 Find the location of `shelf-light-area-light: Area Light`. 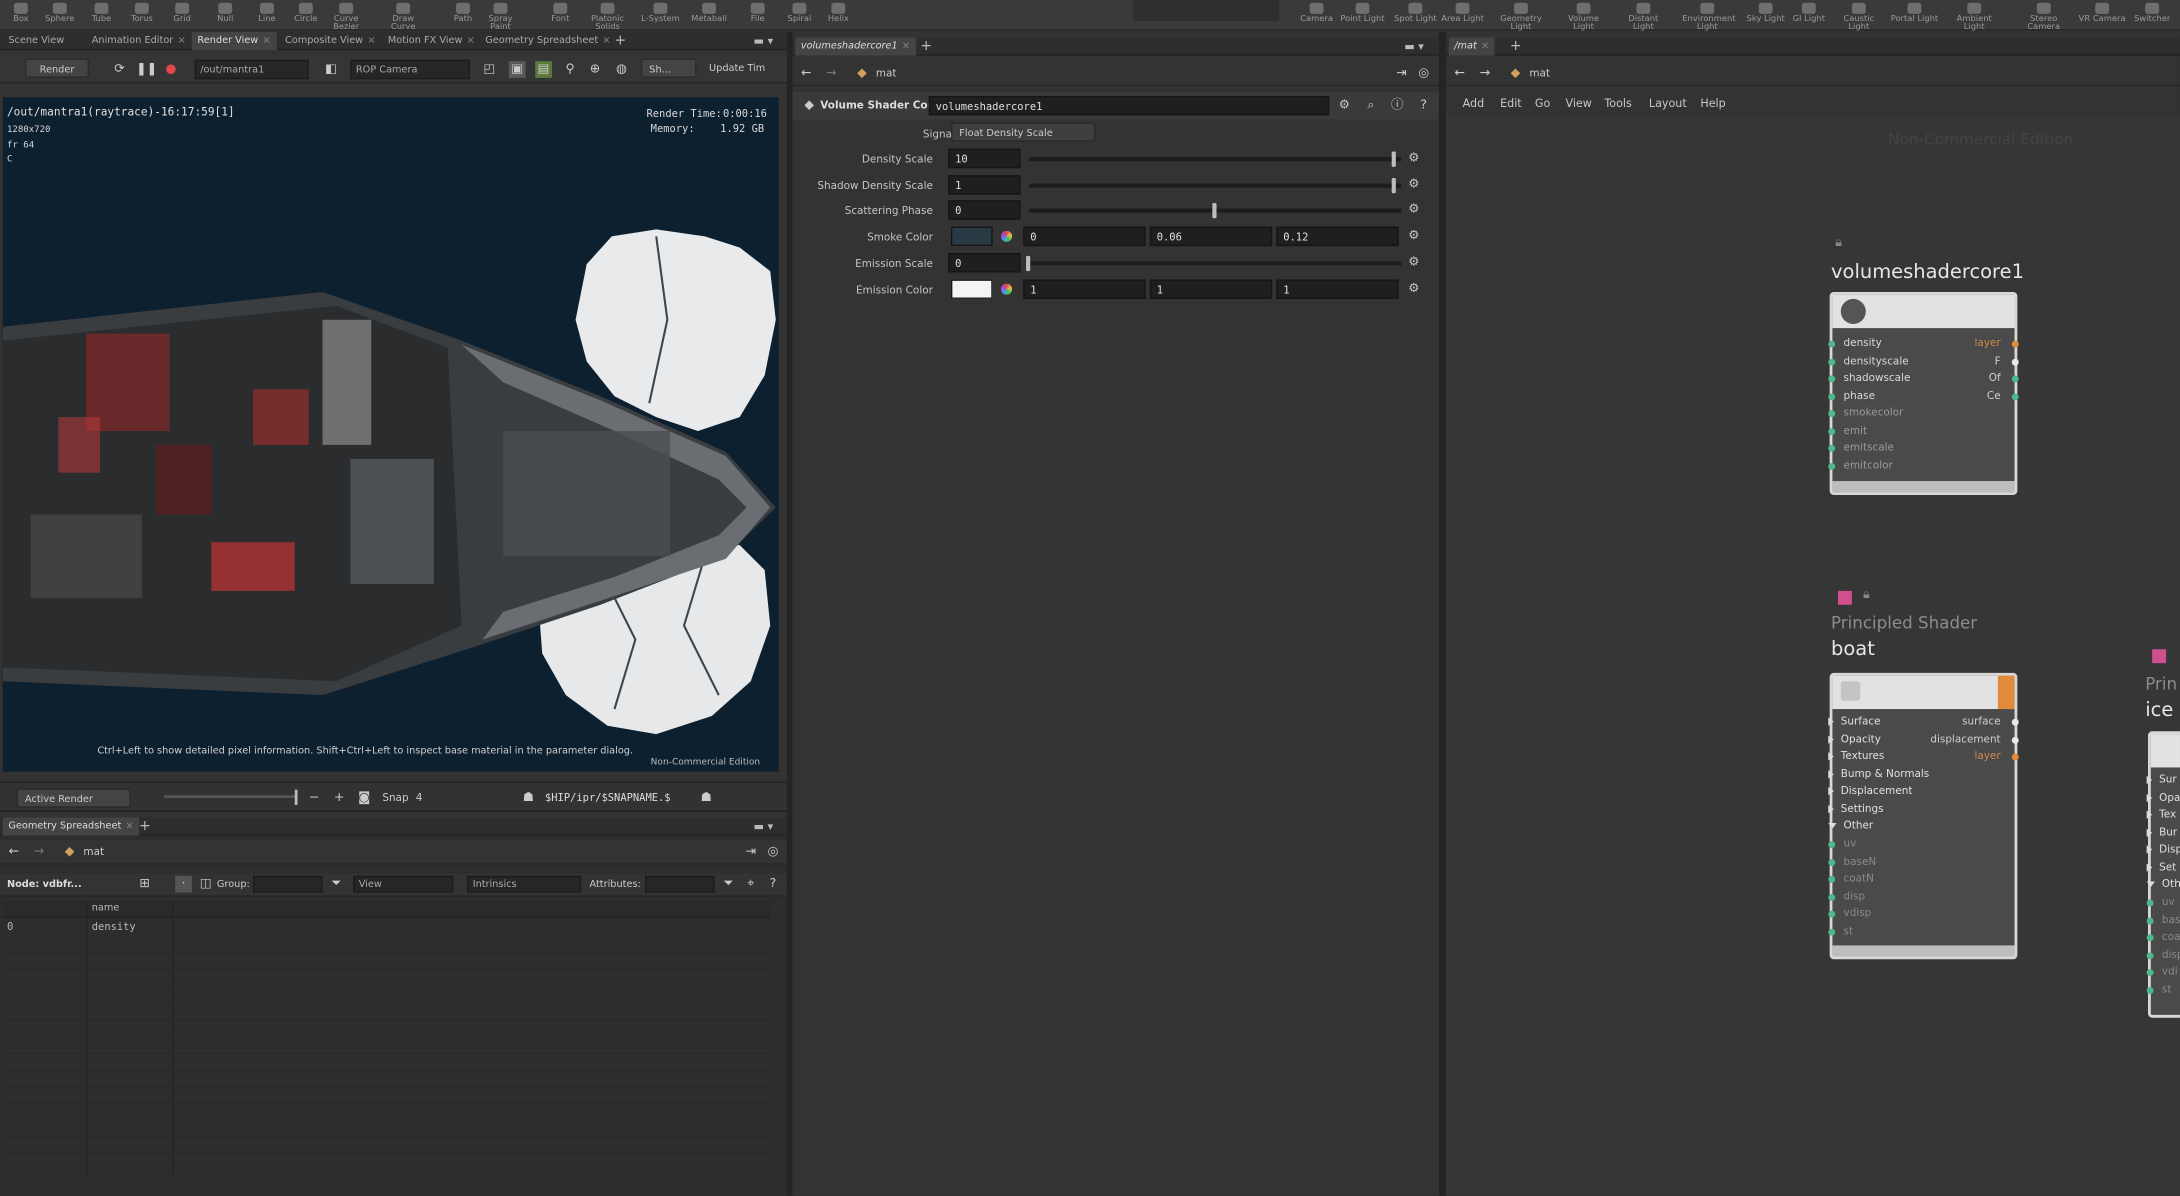

shelf-light-area-light: Area Light is located at coordinates (1463, 15).